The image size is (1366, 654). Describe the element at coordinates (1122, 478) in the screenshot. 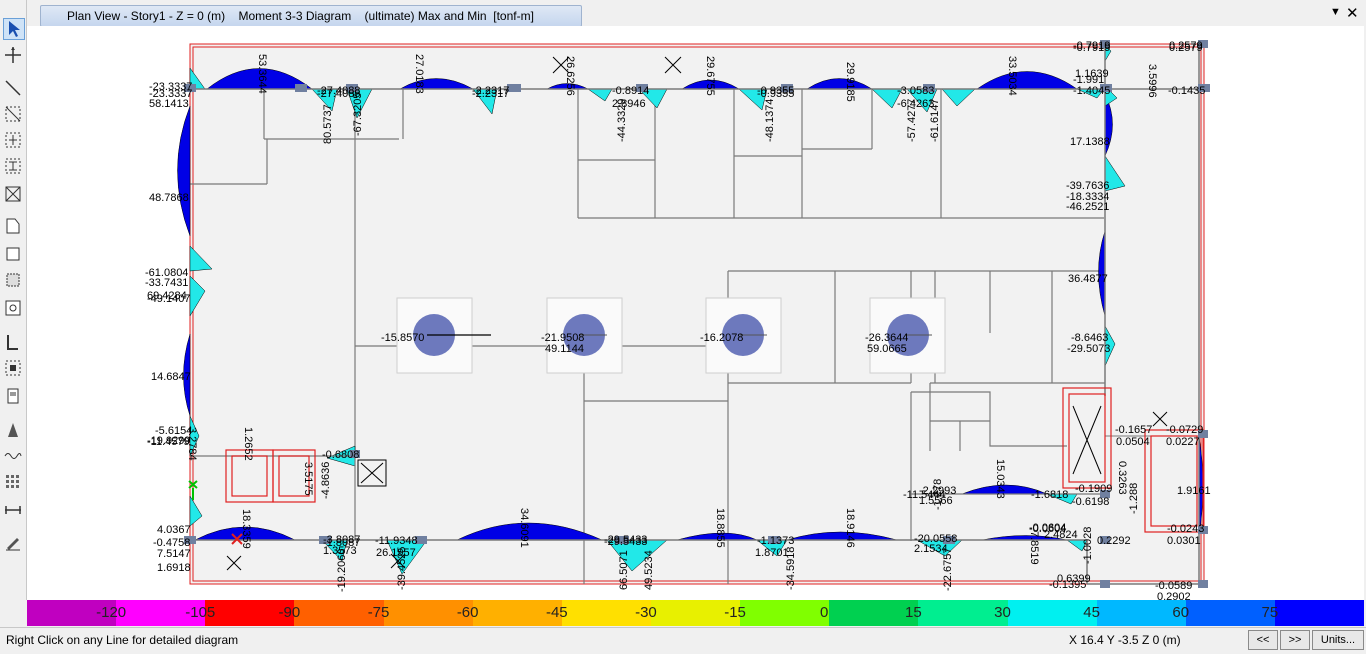

I see `moment-value-label: 0.3263` at that location.